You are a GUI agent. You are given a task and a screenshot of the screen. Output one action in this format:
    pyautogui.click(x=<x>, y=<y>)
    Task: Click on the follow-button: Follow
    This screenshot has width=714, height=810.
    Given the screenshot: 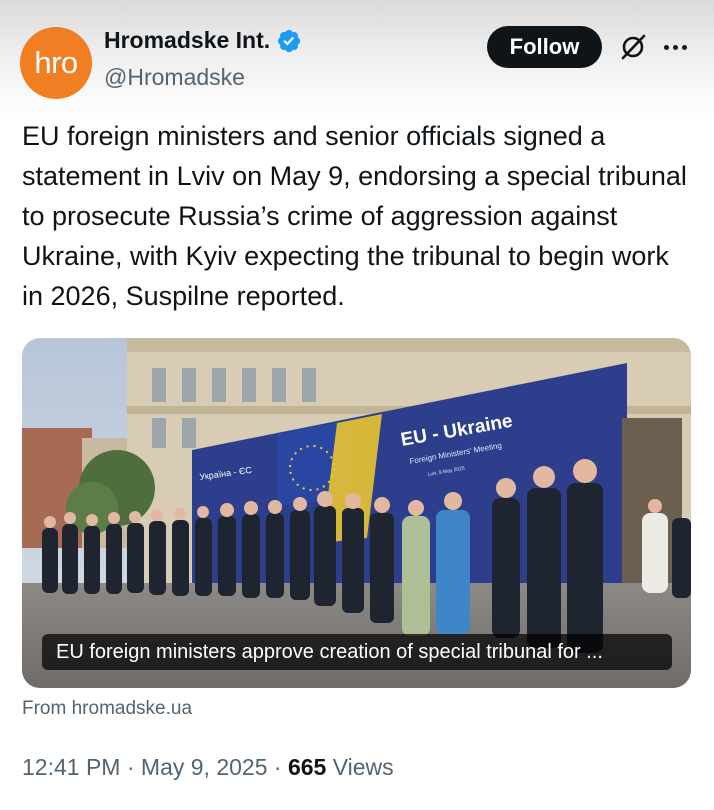 What is the action you would take?
    pyautogui.click(x=544, y=47)
    